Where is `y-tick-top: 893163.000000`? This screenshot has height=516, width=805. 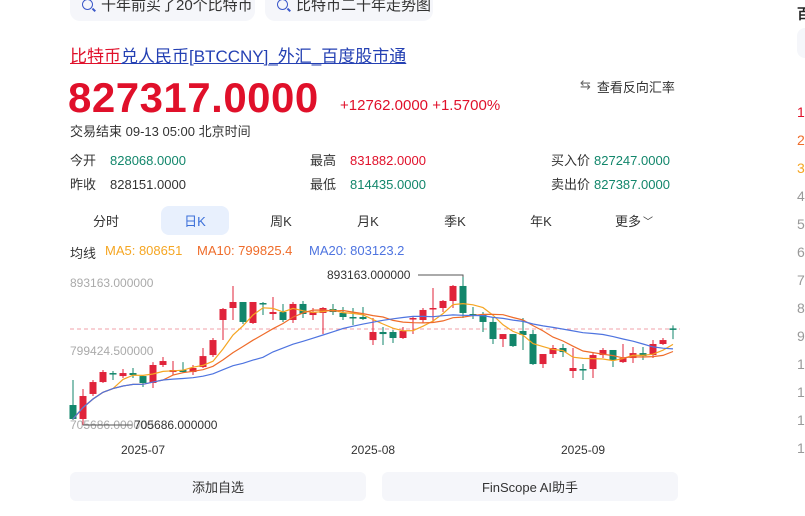
y-tick-top: 893163.000000 is located at coordinates (112, 283).